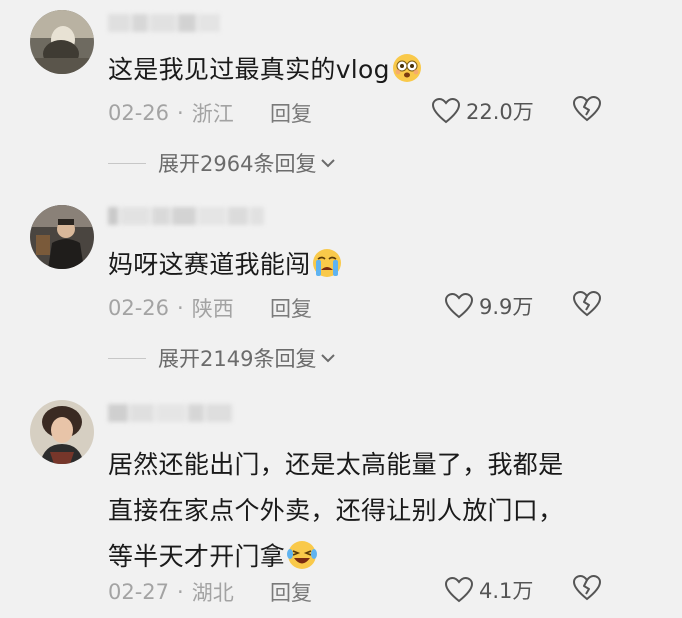 The width and height of the screenshot is (682, 618). What do you see at coordinates (212, 593) in the screenshot?
I see `comment-location: 湖北` at bounding box center [212, 593].